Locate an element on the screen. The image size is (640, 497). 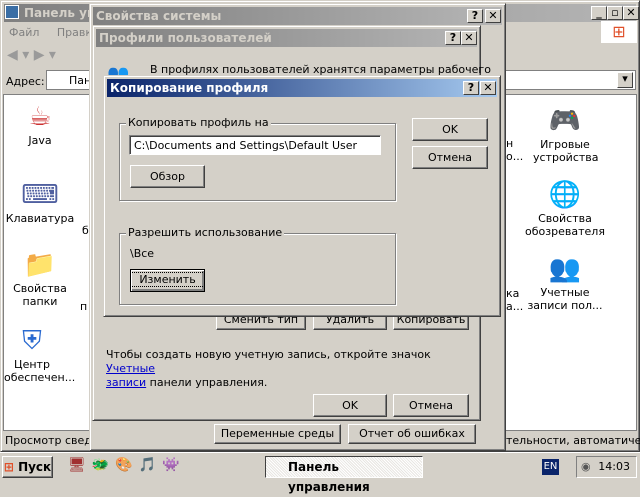
hint-text-tail: панели управления. is located at coordinates (207, 382).